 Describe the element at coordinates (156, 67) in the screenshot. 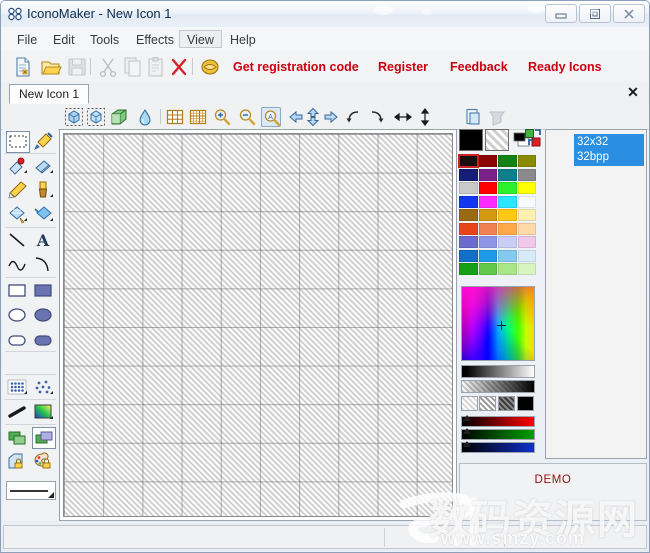

I see `paste-button` at that location.